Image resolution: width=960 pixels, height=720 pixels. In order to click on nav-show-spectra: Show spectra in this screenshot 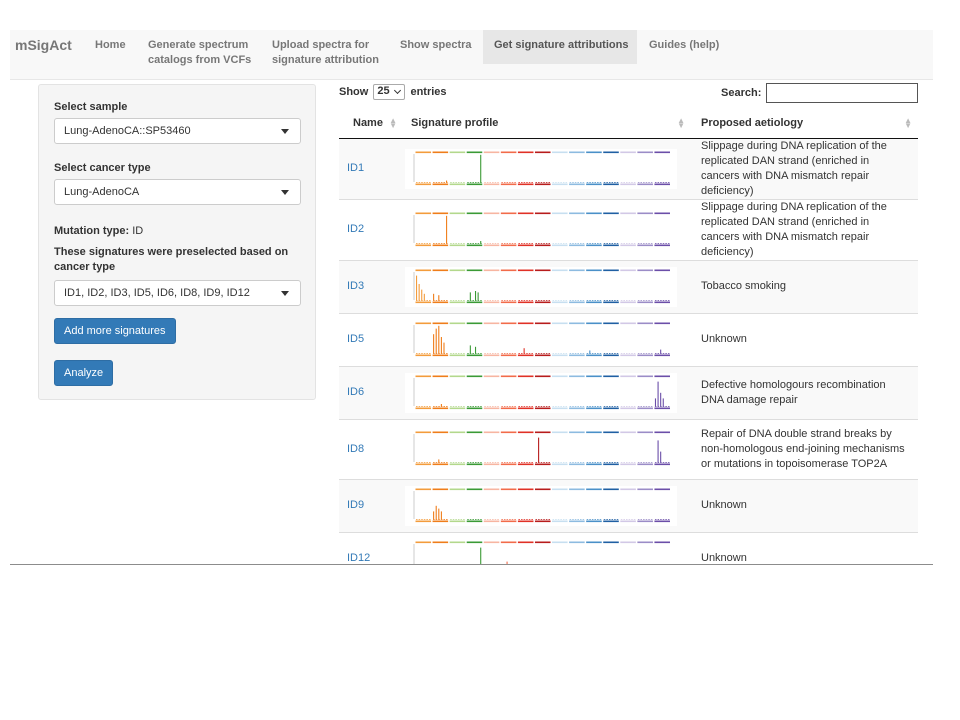, I will do `click(436, 47)`.